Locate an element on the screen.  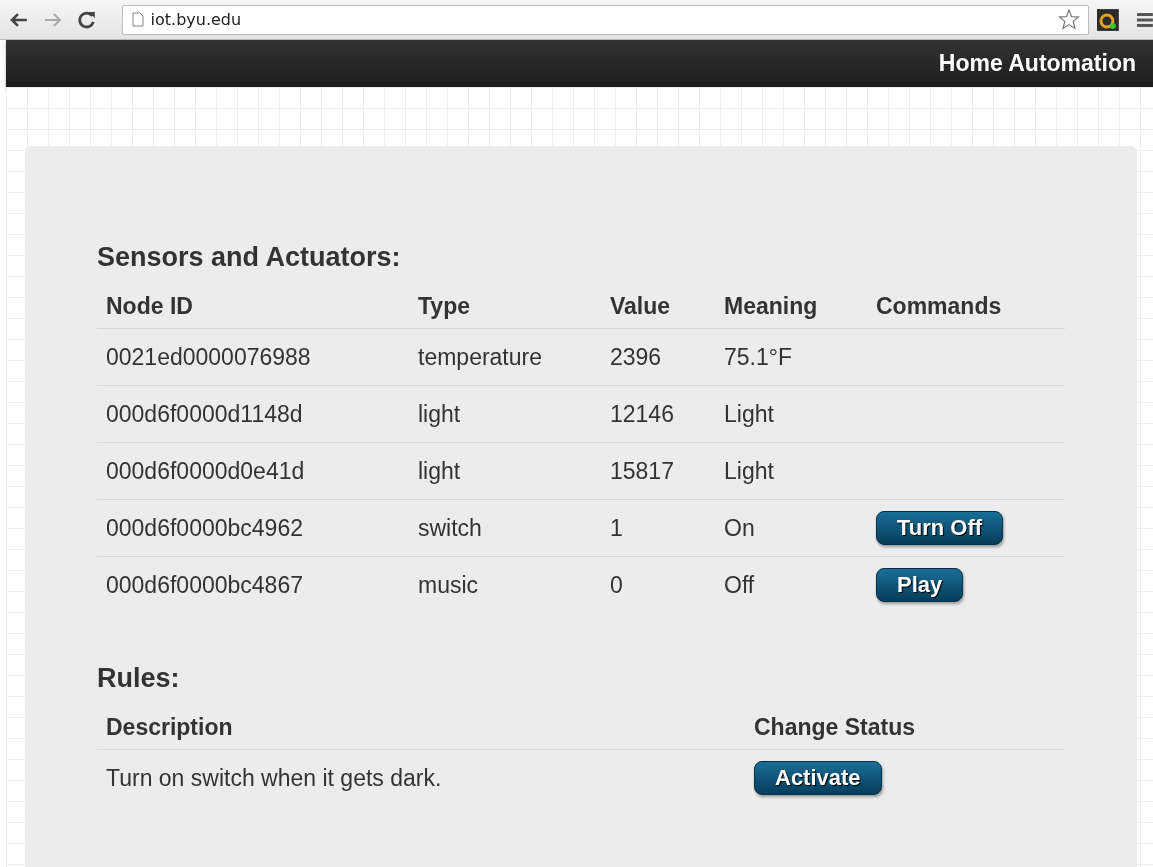
table-cell: 000d6f0000bc4962 is located at coordinates (253, 528).